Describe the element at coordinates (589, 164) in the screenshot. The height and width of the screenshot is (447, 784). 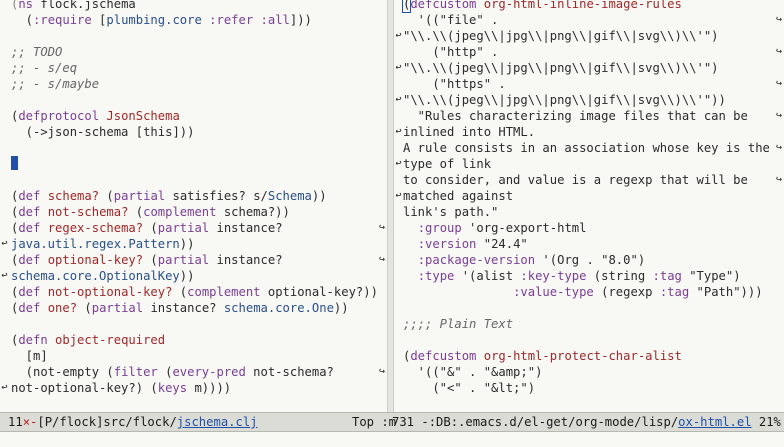
I see `code-line: ↩ type of link` at that location.